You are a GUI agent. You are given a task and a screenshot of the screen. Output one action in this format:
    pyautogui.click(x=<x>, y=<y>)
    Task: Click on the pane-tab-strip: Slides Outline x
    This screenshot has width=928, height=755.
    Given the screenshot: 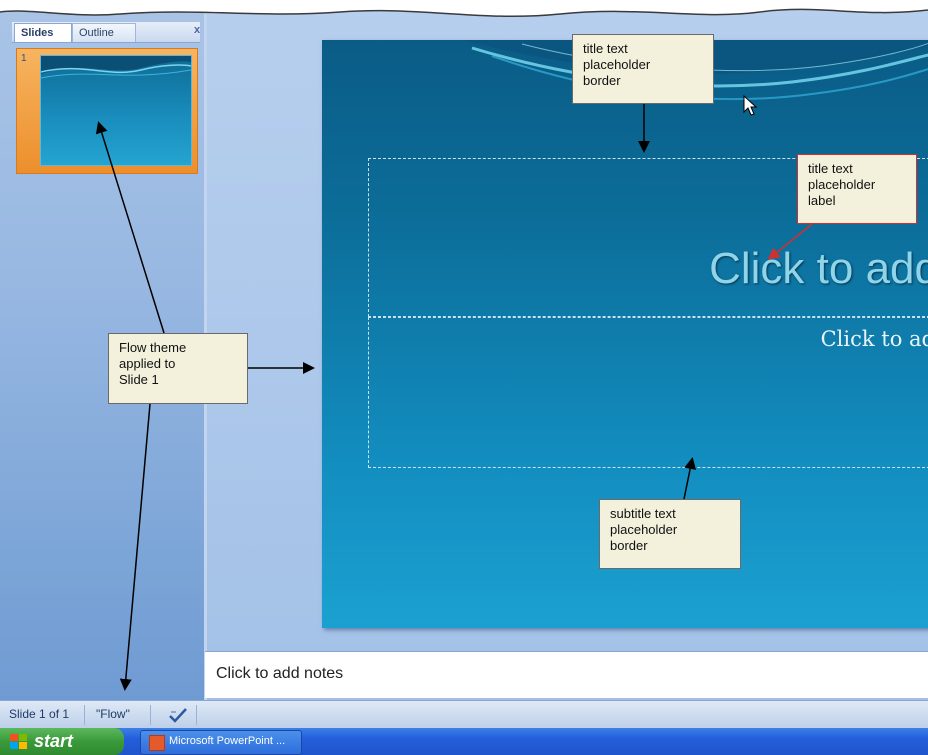 What is the action you would take?
    pyautogui.click(x=106, y=32)
    